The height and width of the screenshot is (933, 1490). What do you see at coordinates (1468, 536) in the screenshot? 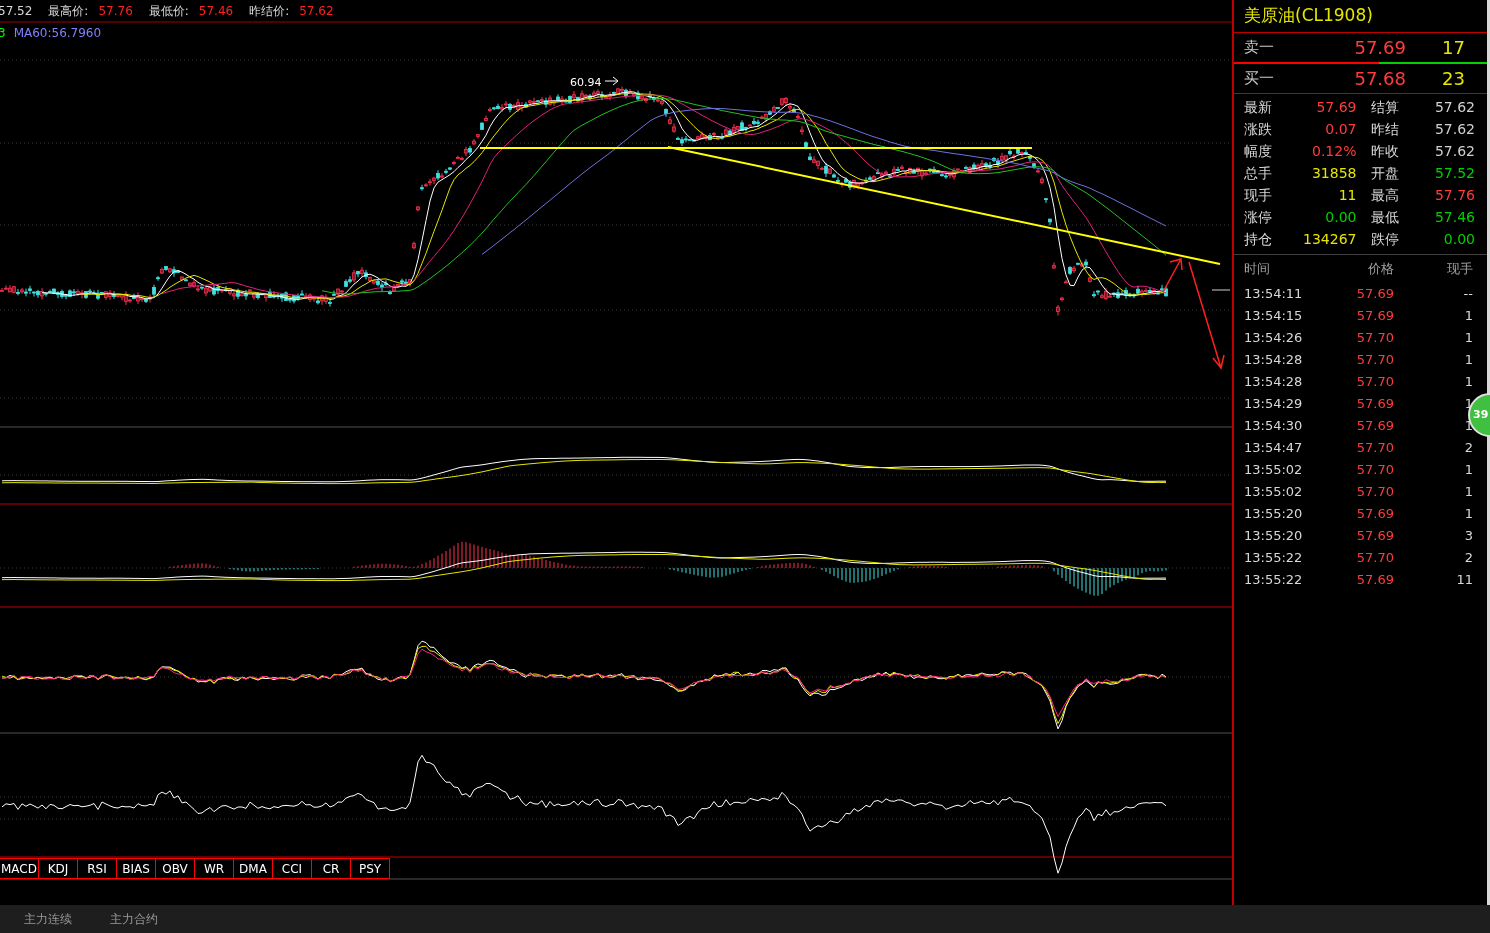
I see `trade-volume: 3` at bounding box center [1468, 536].